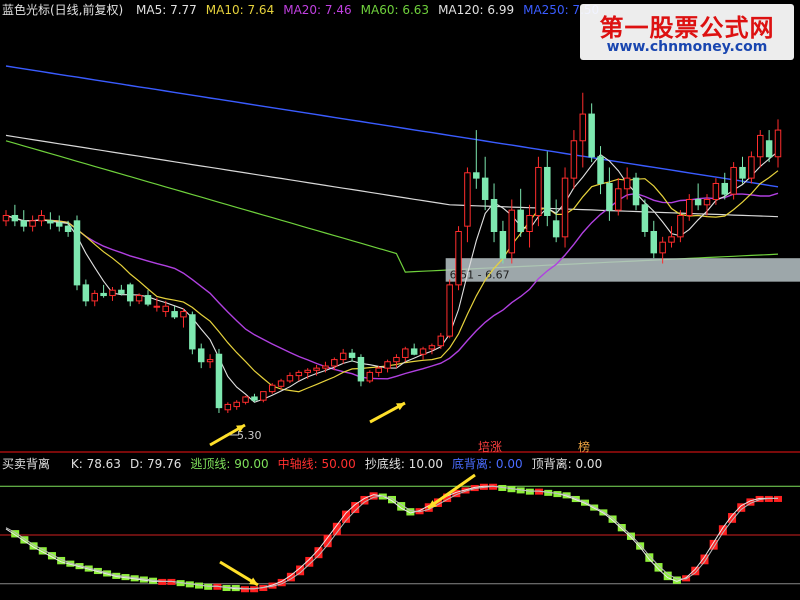  Describe the element at coordinates (240, 10) in the screenshot. I see `ma-label-1: MA10: 7.64` at that location.